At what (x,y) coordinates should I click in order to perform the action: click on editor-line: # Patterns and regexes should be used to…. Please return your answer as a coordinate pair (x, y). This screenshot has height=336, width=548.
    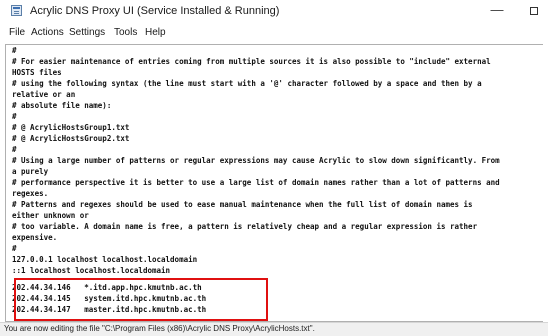
    Looking at the image, I should click on (242, 204).